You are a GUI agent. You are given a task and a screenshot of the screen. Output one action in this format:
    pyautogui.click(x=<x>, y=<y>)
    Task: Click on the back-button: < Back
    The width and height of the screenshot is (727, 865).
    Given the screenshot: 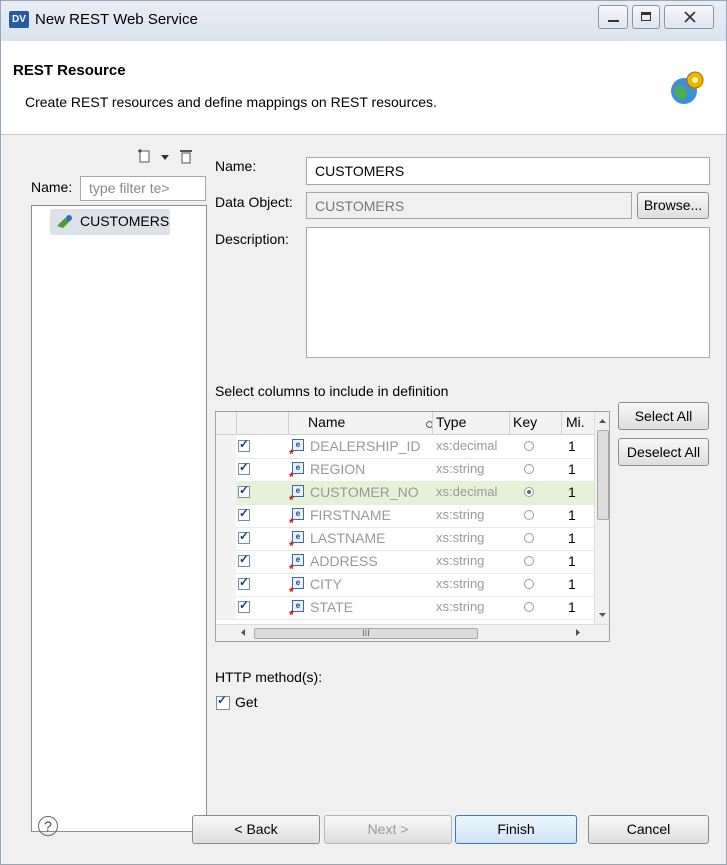 What is the action you would take?
    pyautogui.click(x=256, y=829)
    